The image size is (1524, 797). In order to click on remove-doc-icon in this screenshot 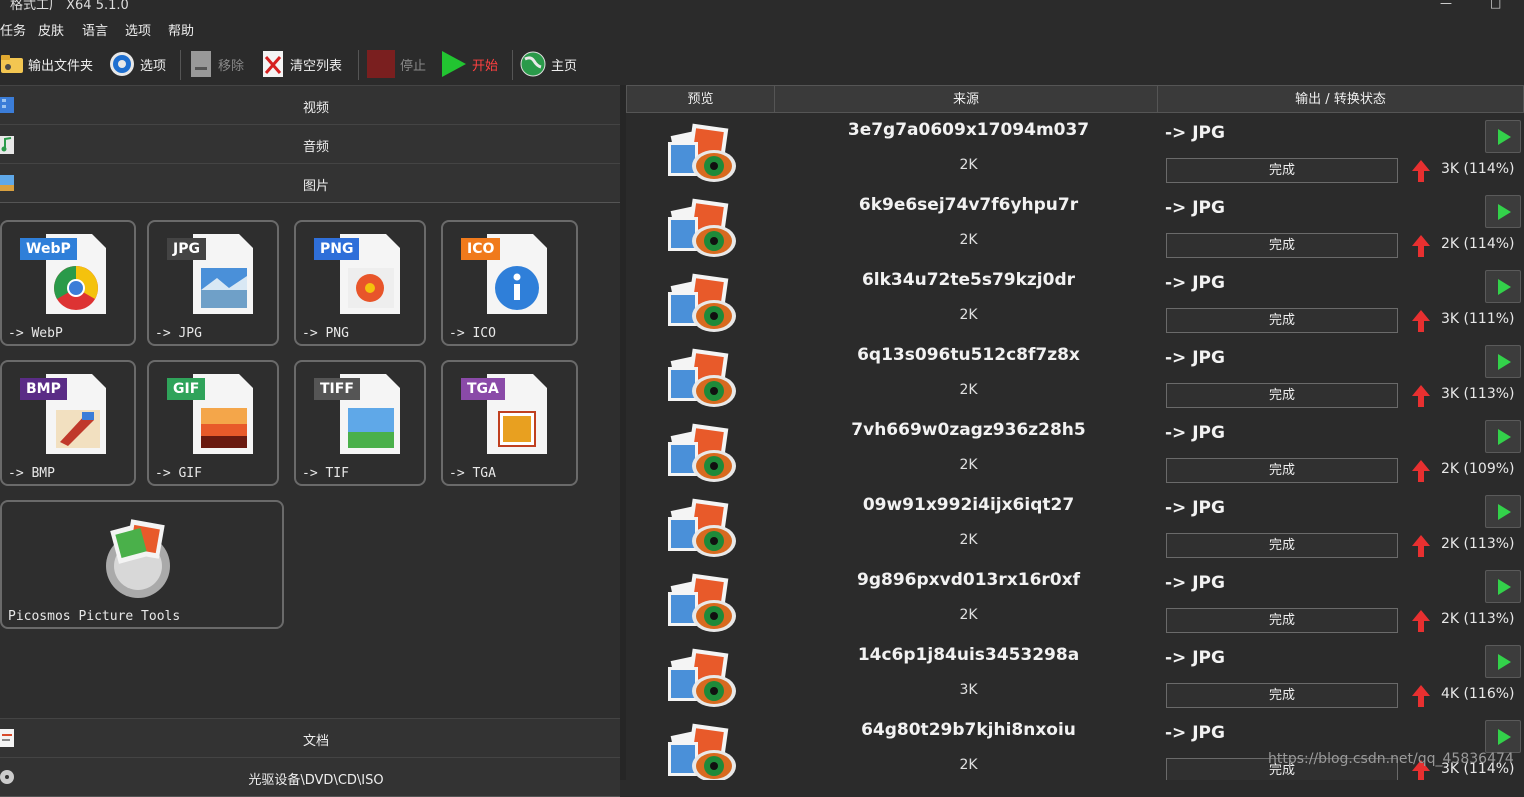, I will do `click(201, 64)`.